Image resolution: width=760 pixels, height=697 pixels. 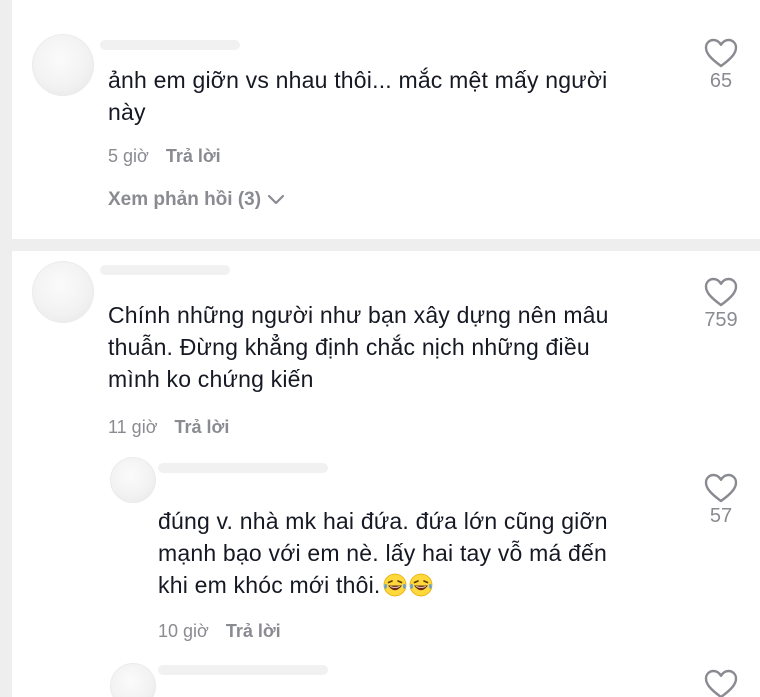 I want to click on reply-time: 10 giờ, so click(x=183, y=631).